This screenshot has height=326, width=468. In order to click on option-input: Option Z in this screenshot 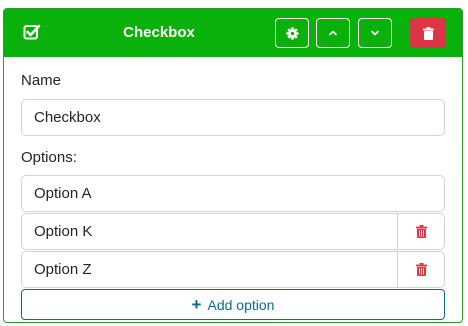, I will do `click(209, 269)`.